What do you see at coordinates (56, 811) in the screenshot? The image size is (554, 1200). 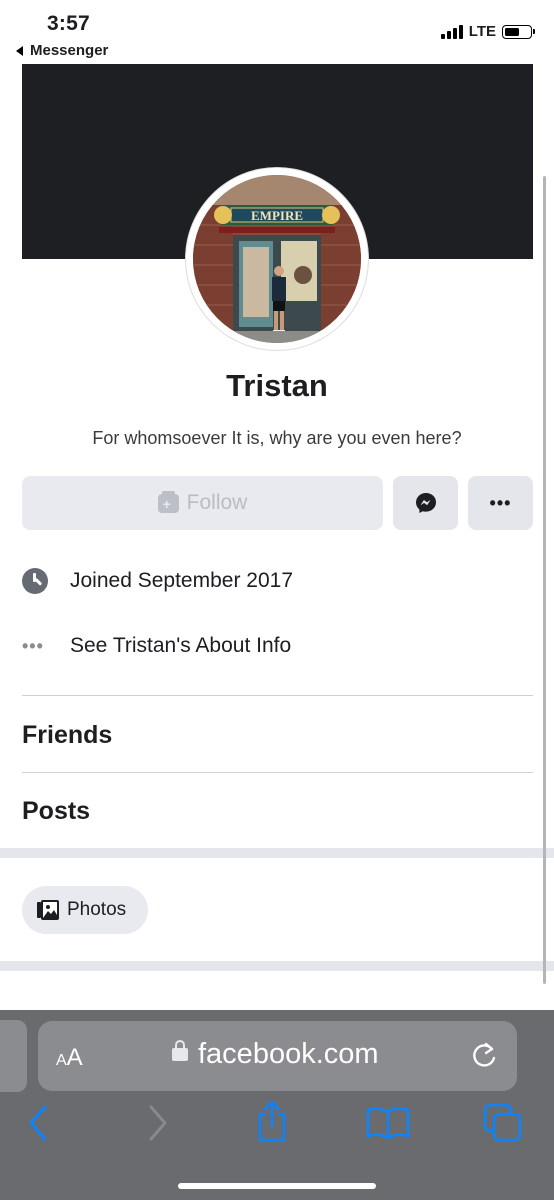 I see `posts-heading: Posts` at bounding box center [56, 811].